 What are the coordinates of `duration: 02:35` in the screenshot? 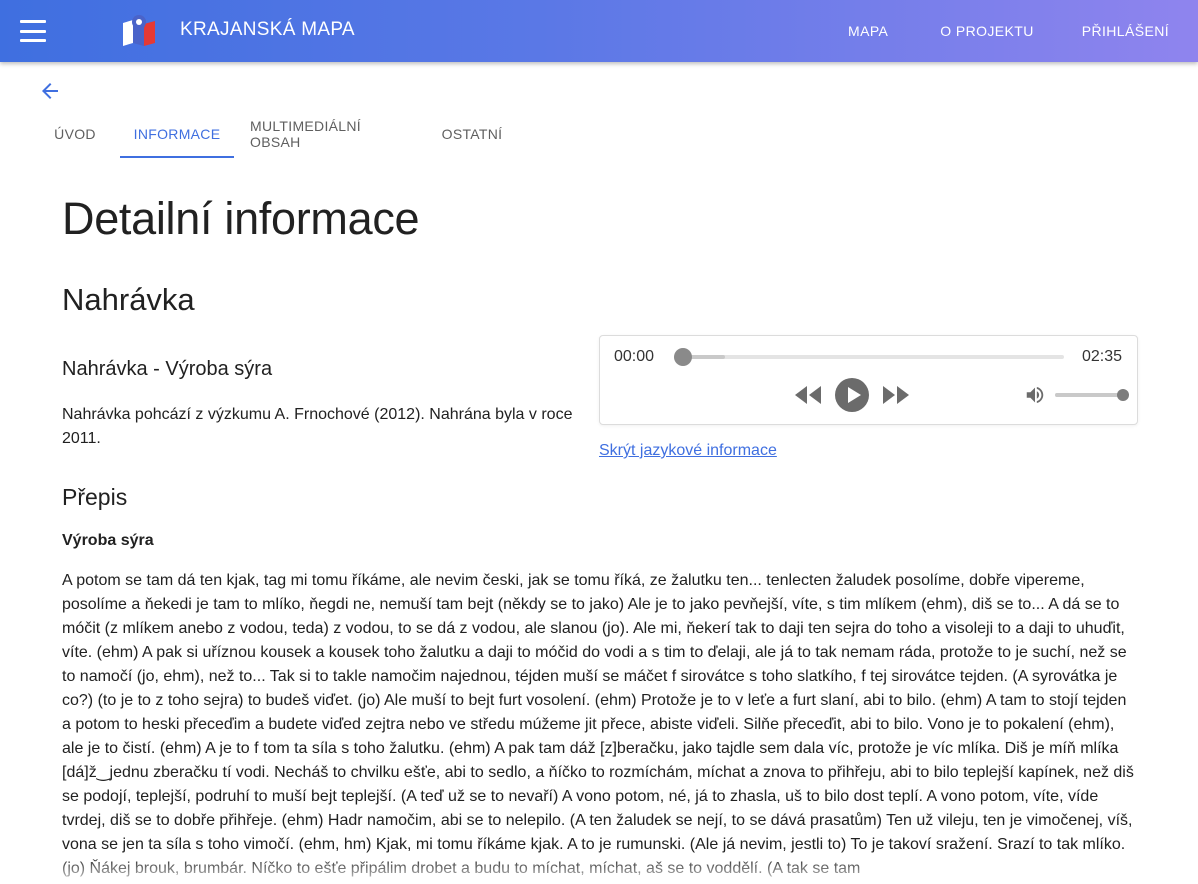 It's located at (1101, 356).